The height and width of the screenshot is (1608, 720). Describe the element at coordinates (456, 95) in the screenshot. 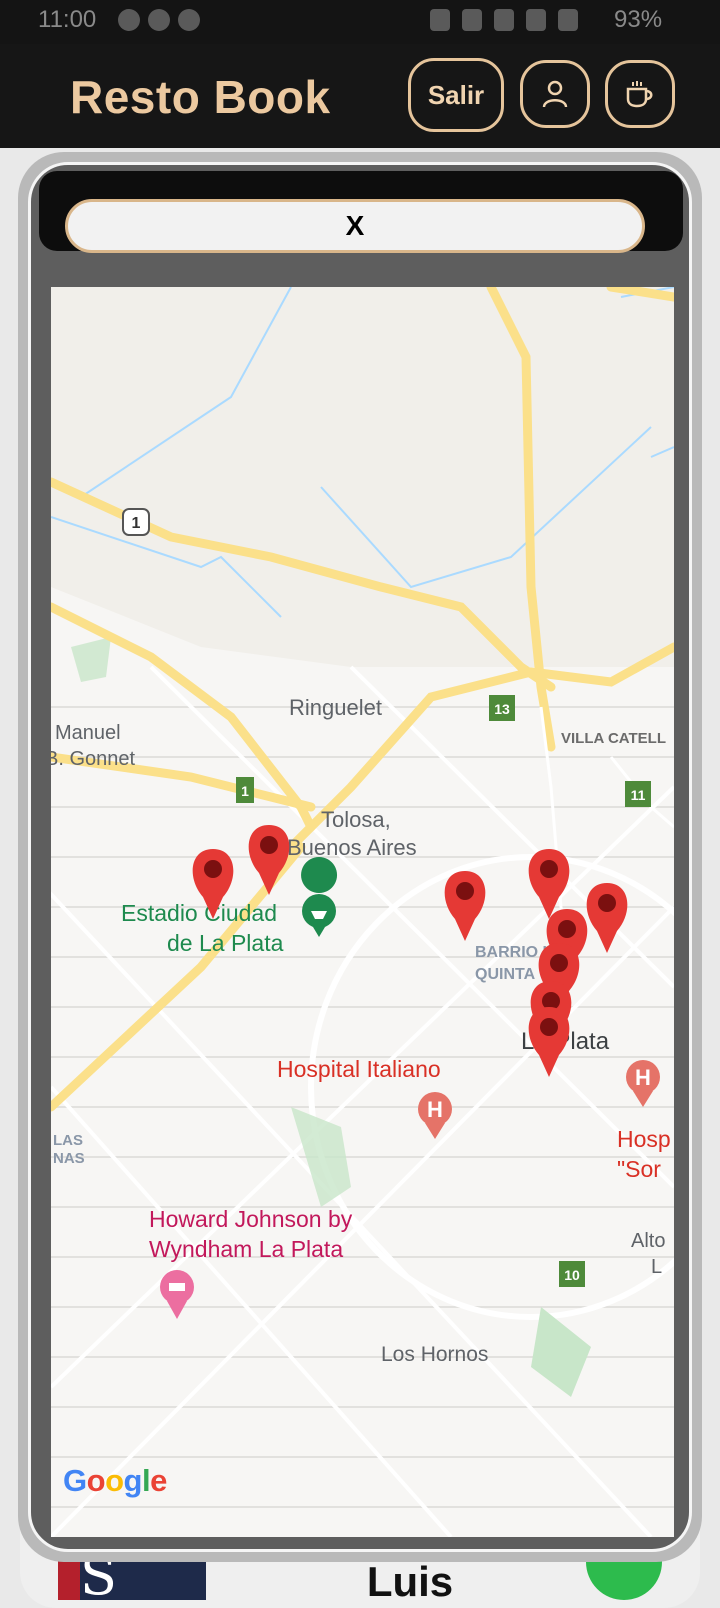

I see `logout-button: Salir` at that location.